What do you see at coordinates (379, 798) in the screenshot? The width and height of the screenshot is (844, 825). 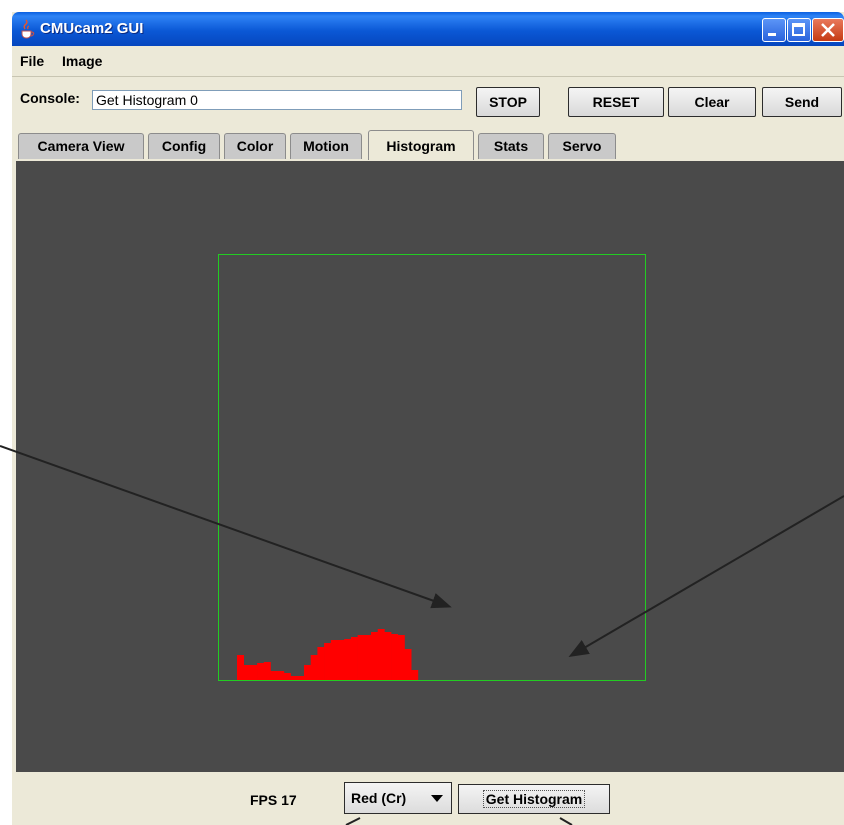 I see `channel-select-value: Red (Cr)` at bounding box center [379, 798].